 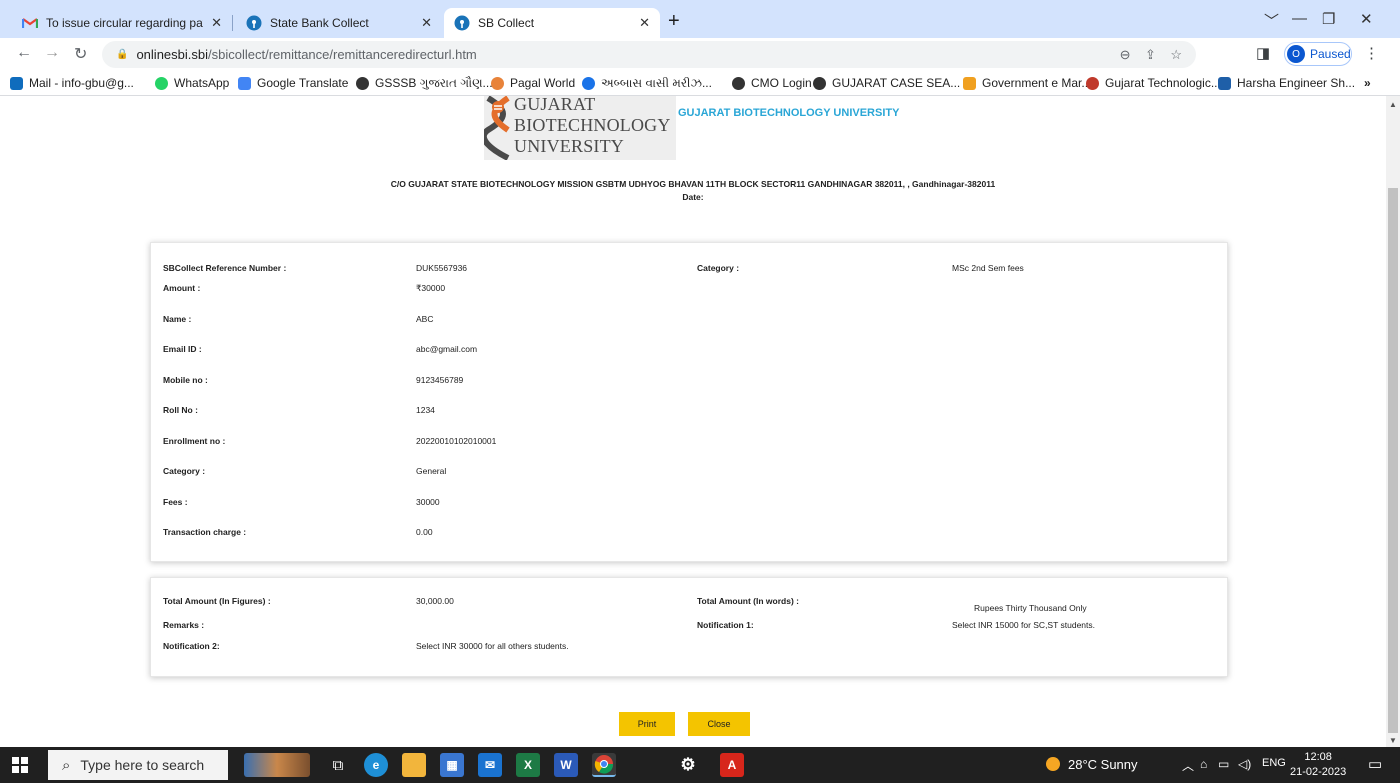 What do you see at coordinates (566, 765) in the screenshot?
I see `word-icon: W` at bounding box center [566, 765].